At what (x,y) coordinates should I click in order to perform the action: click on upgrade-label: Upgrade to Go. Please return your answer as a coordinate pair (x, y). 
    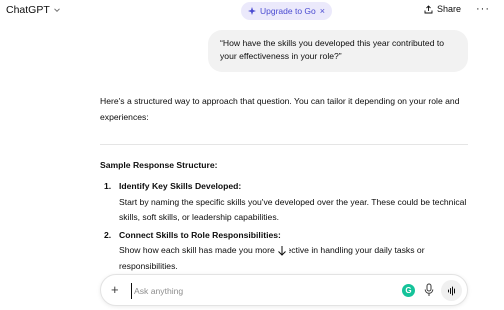
    Looking at the image, I should click on (288, 11).